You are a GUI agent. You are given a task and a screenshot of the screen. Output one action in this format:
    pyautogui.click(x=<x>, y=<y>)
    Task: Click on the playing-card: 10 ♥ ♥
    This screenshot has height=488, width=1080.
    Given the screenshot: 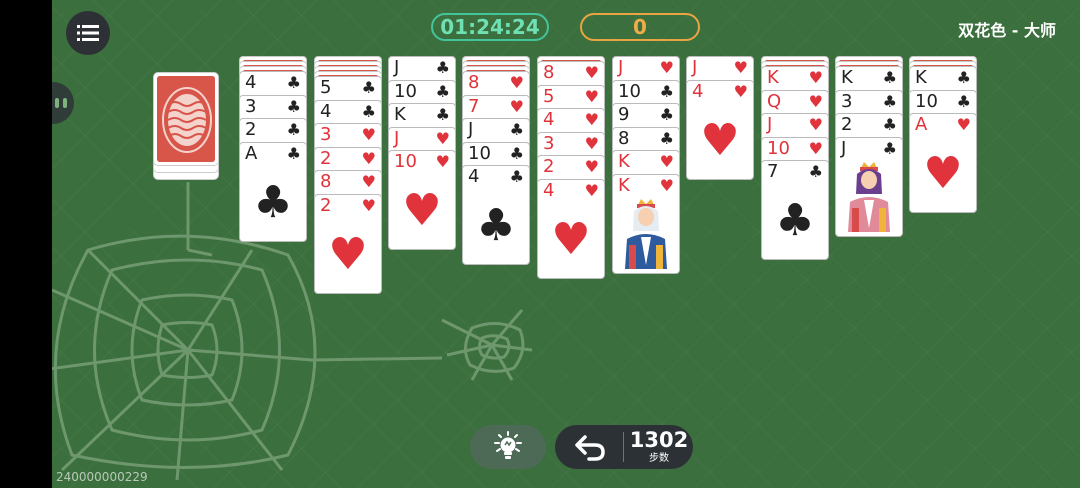 What is the action you would take?
    pyautogui.click(x=422, y=200)
    